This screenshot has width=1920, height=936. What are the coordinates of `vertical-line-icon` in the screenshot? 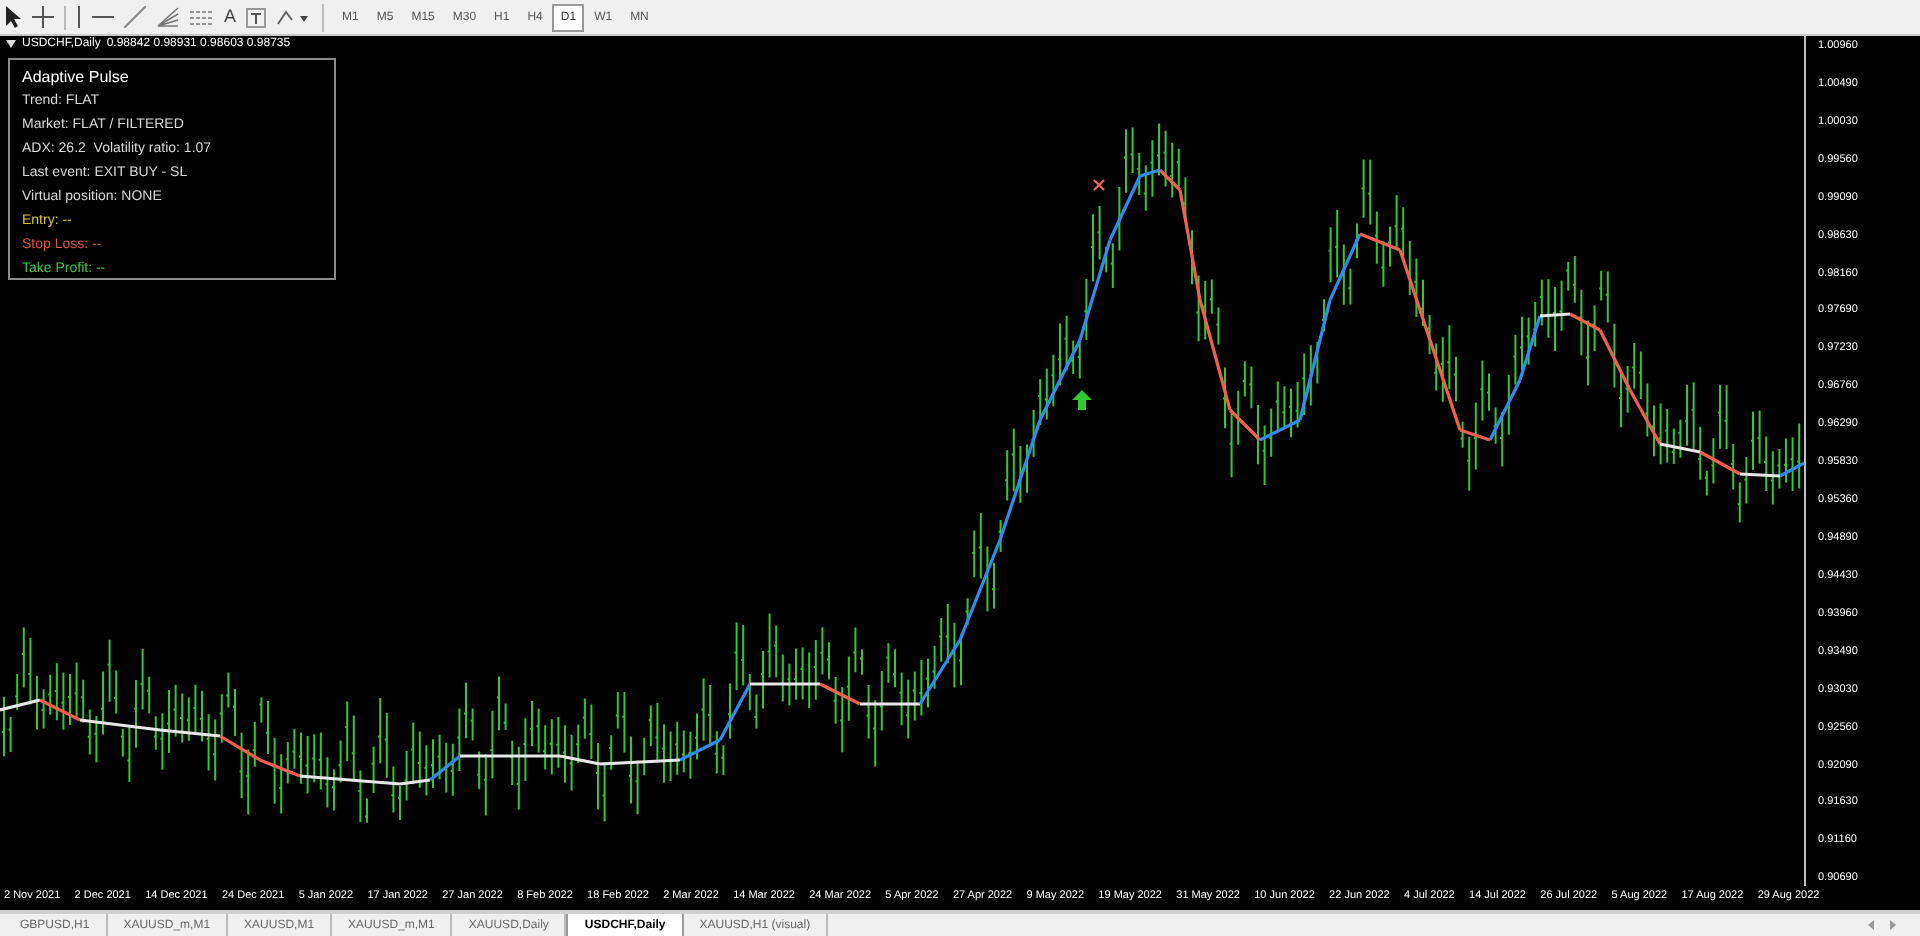 It's located at (79, 17).